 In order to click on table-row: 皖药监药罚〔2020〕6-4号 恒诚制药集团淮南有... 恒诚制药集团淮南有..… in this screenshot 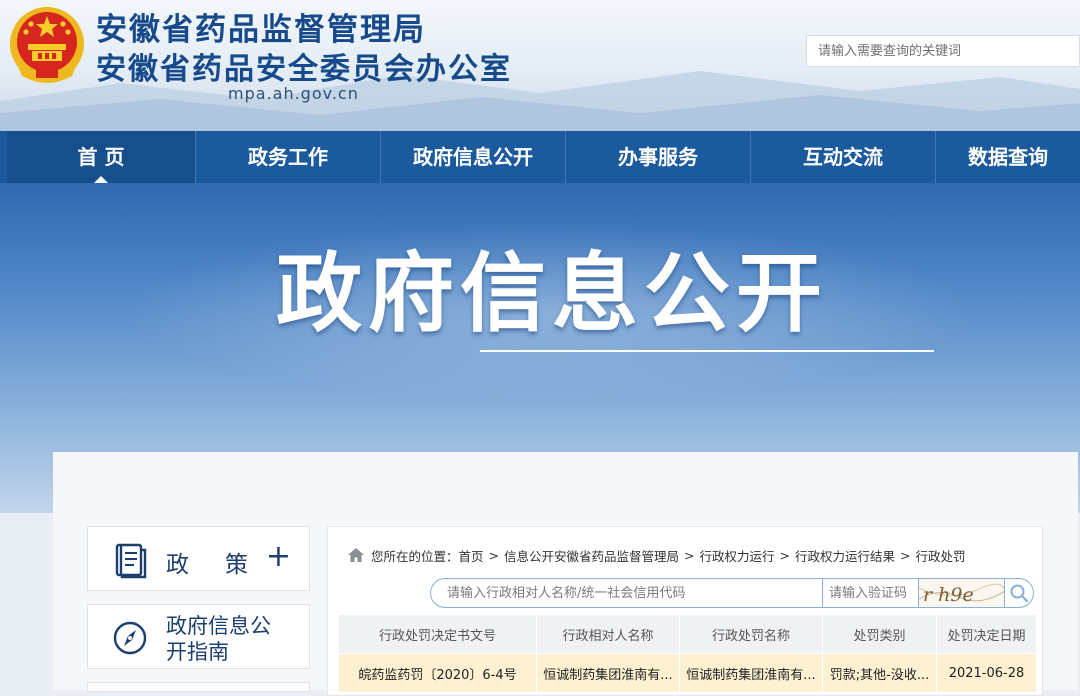, I will do `click(687, 673)`.